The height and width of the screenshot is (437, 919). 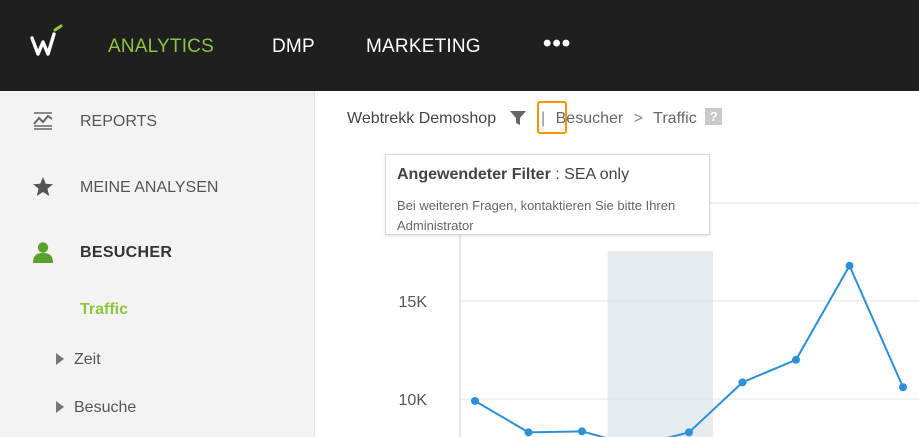 I want to click on user-icon, so click(x=43, y=252).